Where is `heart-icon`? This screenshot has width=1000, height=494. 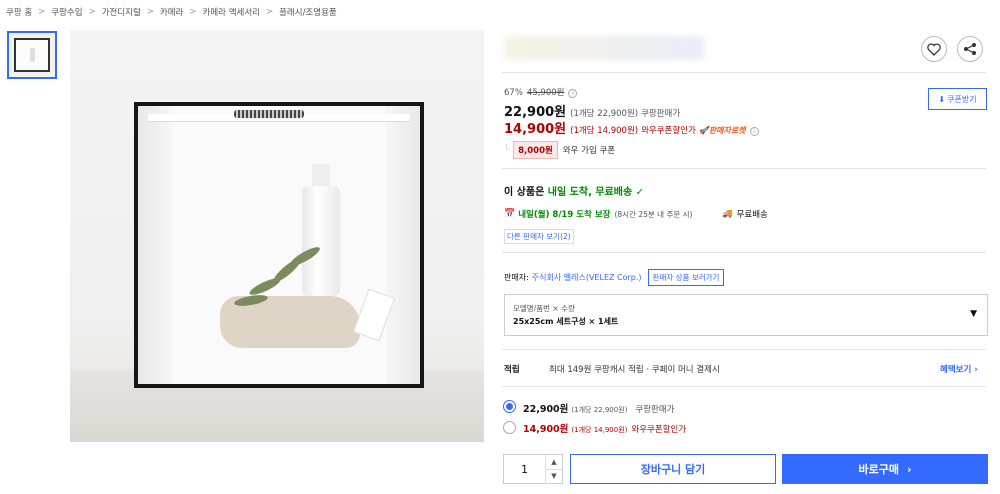 heart-icon is located at coordinates (934, 49).